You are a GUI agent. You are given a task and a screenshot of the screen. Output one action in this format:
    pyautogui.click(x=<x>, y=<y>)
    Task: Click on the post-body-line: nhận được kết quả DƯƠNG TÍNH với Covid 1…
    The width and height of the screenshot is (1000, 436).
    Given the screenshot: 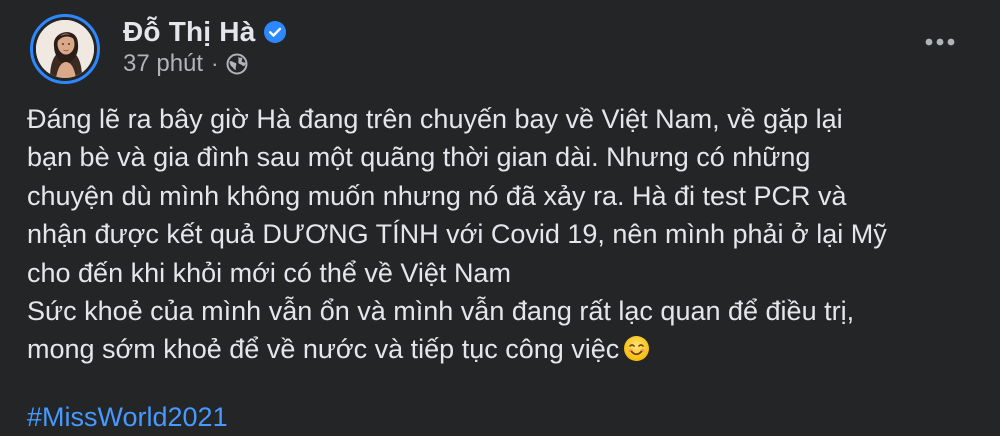 What is the action you would take?
    pyautogui.click(x=457, y=234)
    